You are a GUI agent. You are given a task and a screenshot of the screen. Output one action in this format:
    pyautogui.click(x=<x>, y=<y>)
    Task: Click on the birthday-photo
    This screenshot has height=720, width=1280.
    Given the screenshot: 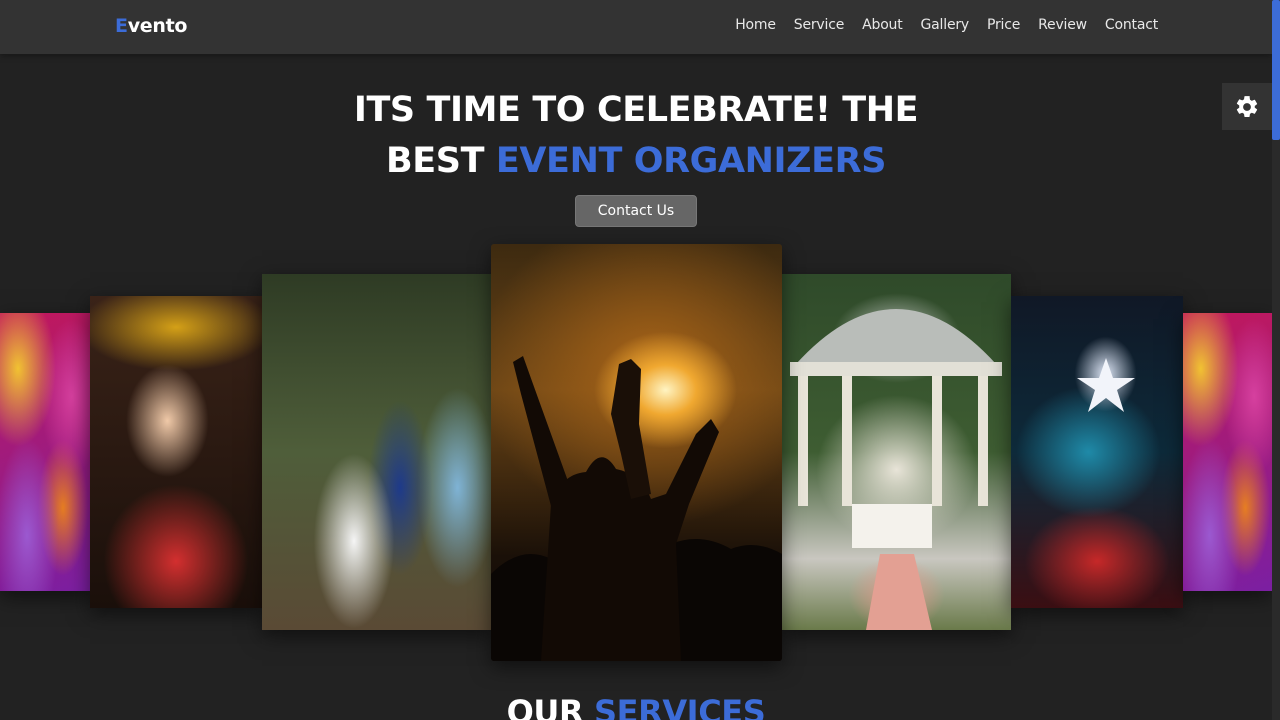 What is the action you would take?
    pyautogui.click(x=176, y=452)
    